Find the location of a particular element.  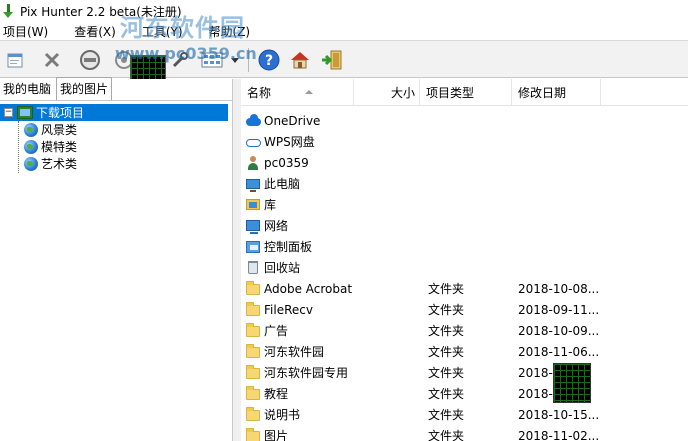

project-folder-icon is located at coordinates (25, 112).